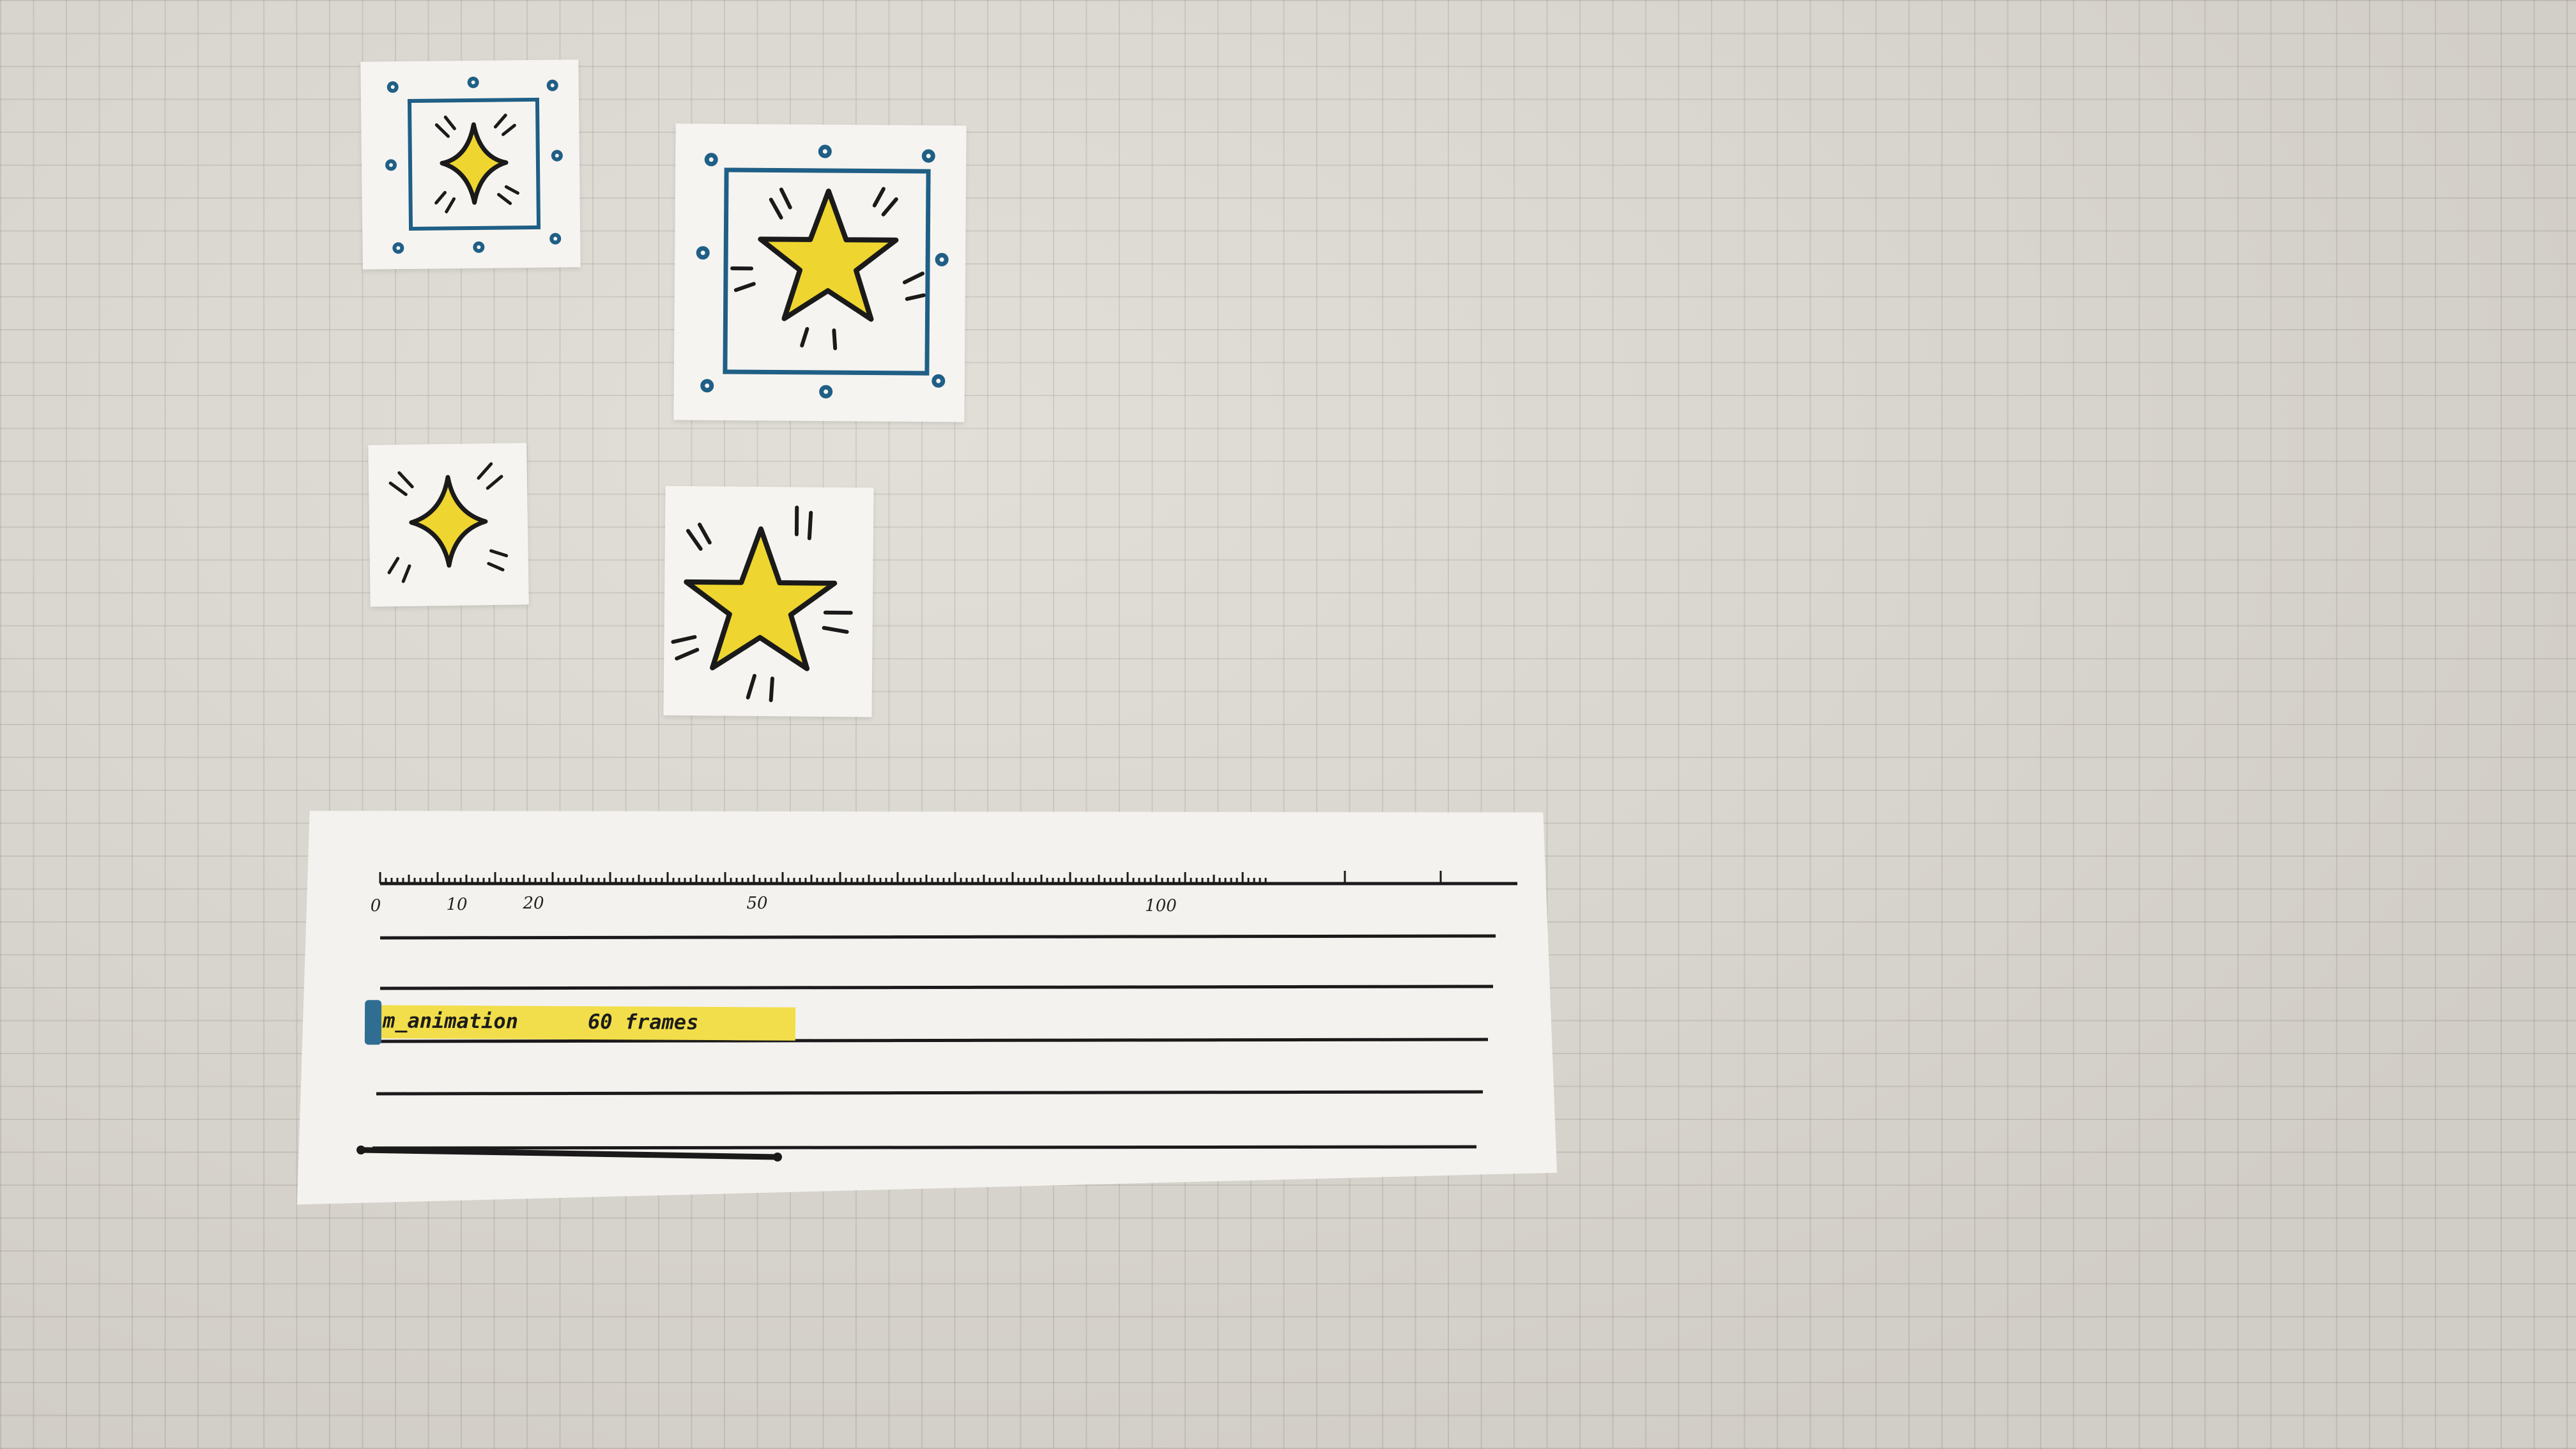 The image size is (2576, 1449). Describe the element at coordinates (457, 904) in the screenshot. I see `ruler-label-10: 10` at that location.